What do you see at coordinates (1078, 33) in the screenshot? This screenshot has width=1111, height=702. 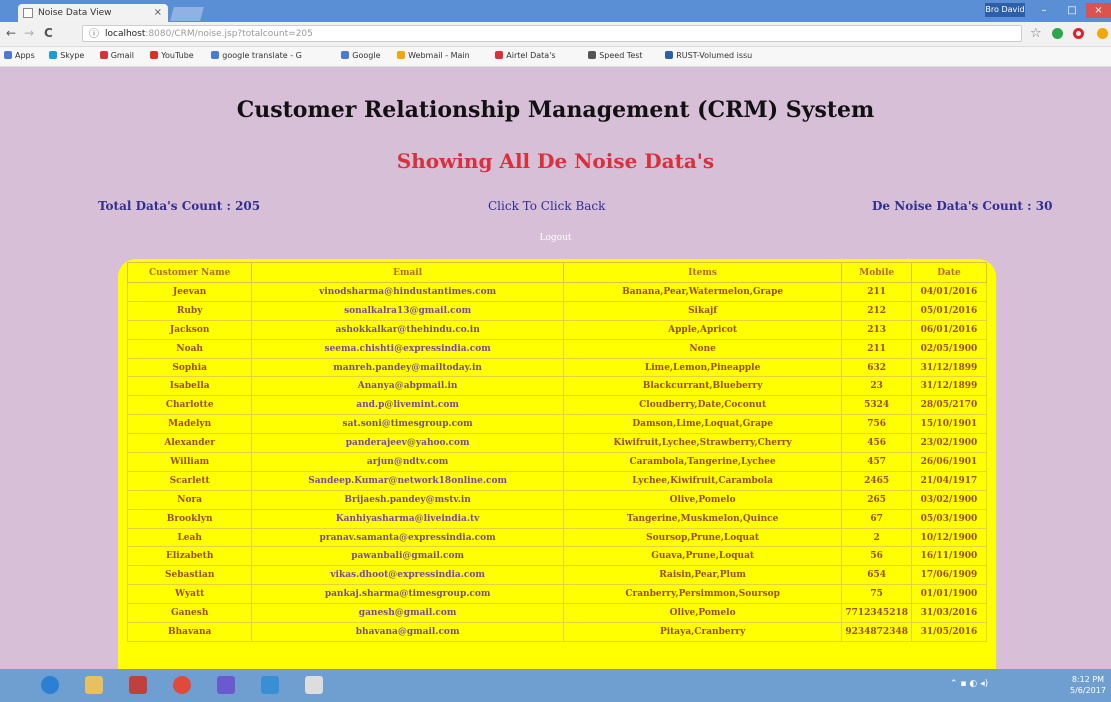 I see `opera-icon` at bounding box center [1078, 33].